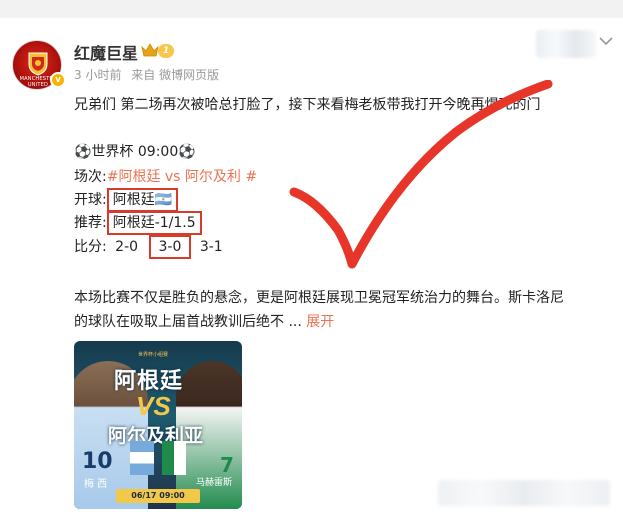  What do you see at coordinates (90, 177) in the screenshot?
I see `match-label: 场次:` at bounding box center [90, 177].